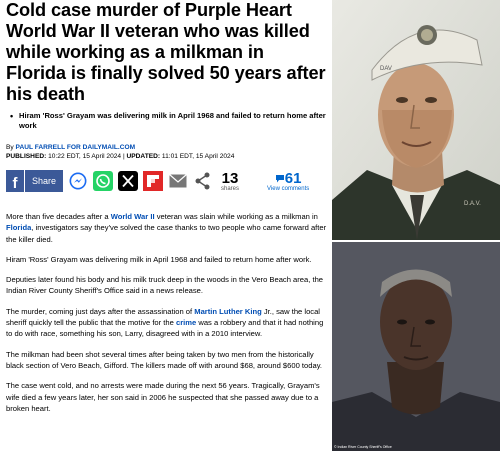 The image size is (500, 451). What do you see at coordinates (18, 227) in the screenshot?
I see `inline-topic-link: Florida` at bounding box center [18, 227].